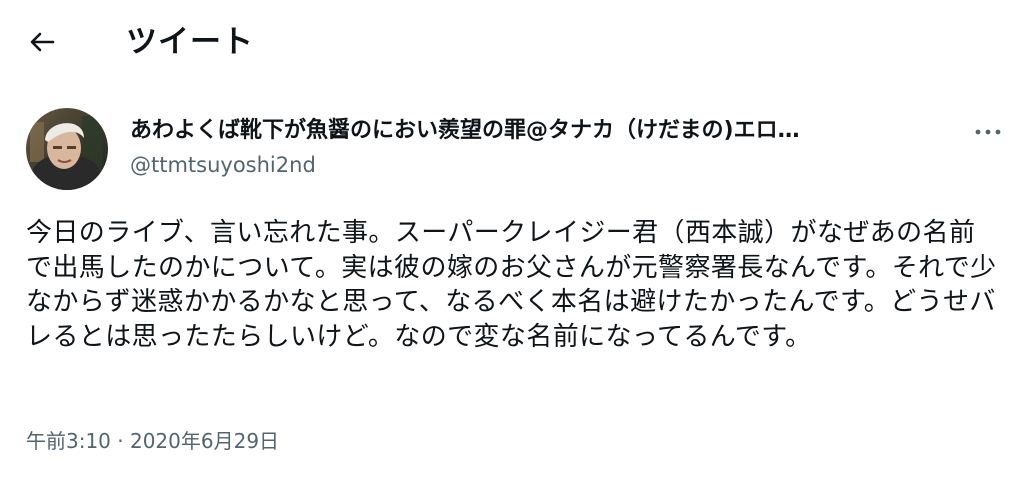  I want to click on avatar, so click(67, 149).